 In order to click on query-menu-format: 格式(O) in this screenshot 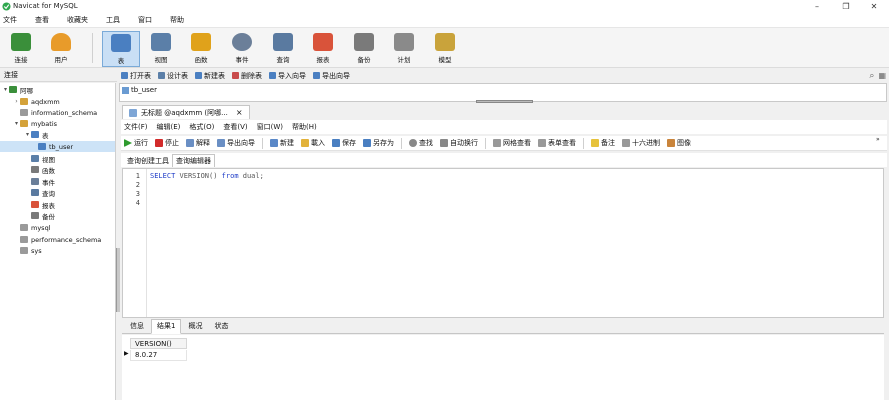, I will do `click(201, 127)`.